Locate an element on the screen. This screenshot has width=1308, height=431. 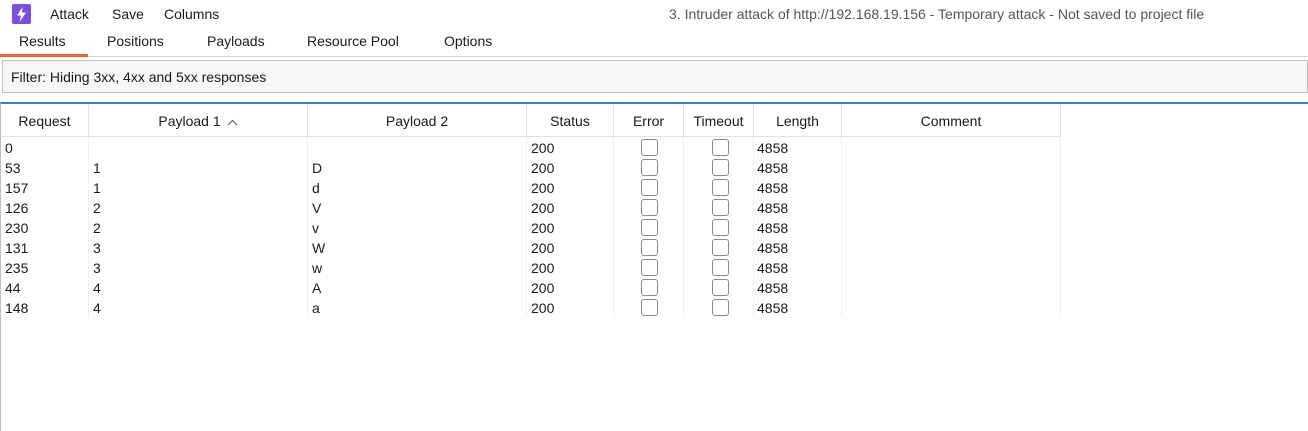
column-header-payload-2: Payload 2 is located at coordinates (417, 120).